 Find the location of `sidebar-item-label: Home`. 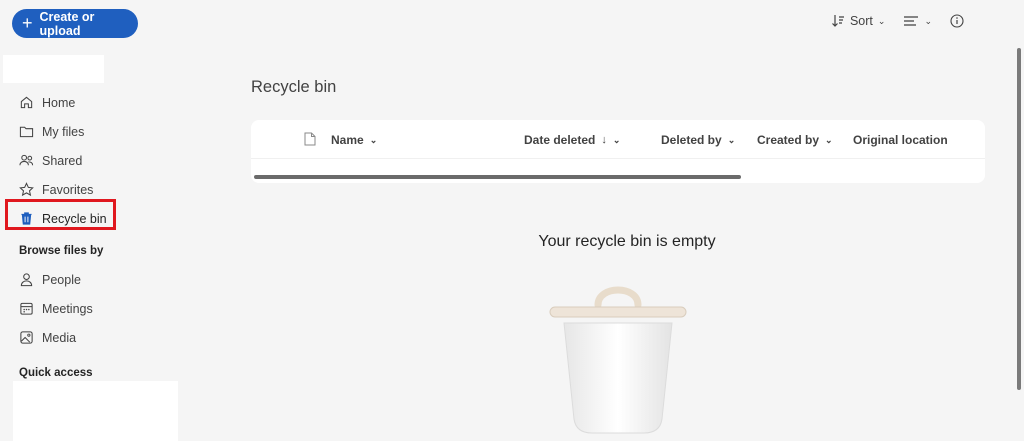

sidebar-item-label: Home is located at coordinates (59, 102).